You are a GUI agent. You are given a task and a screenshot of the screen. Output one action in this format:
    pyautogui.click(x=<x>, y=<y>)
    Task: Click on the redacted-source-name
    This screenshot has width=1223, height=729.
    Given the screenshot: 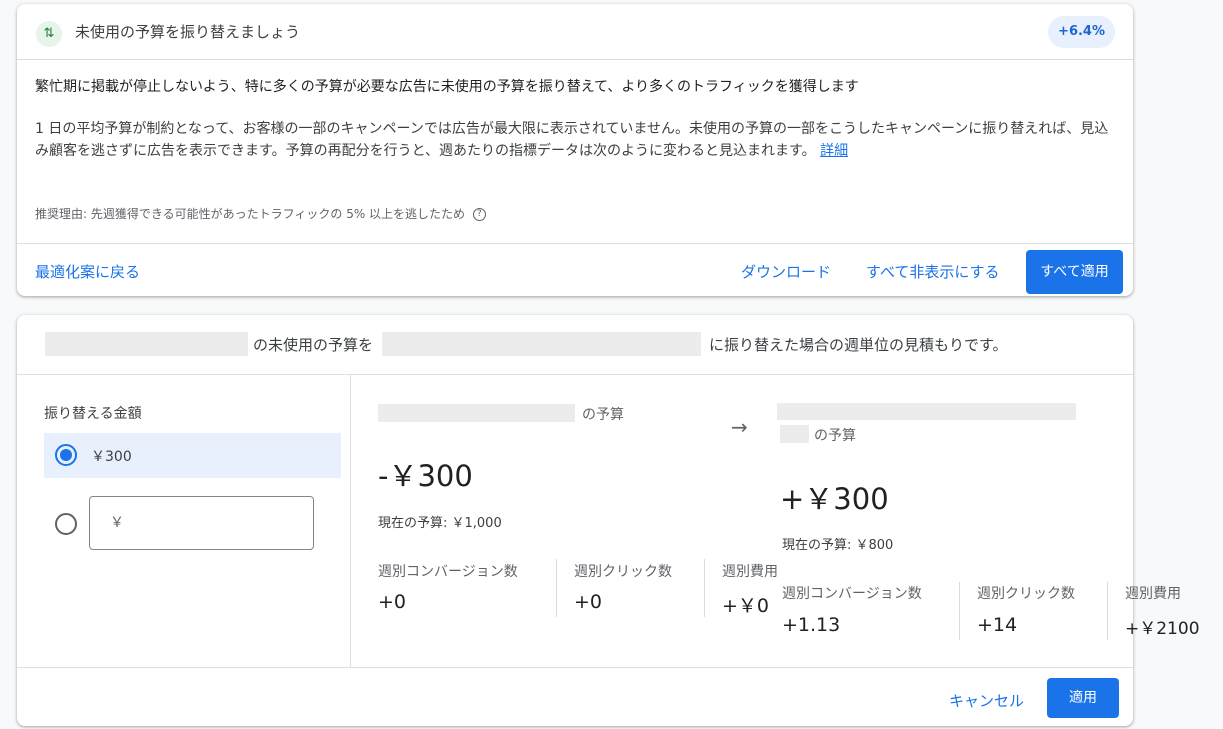 What is the action you would take?
    pyautogui.click(x=476, y=413)
    